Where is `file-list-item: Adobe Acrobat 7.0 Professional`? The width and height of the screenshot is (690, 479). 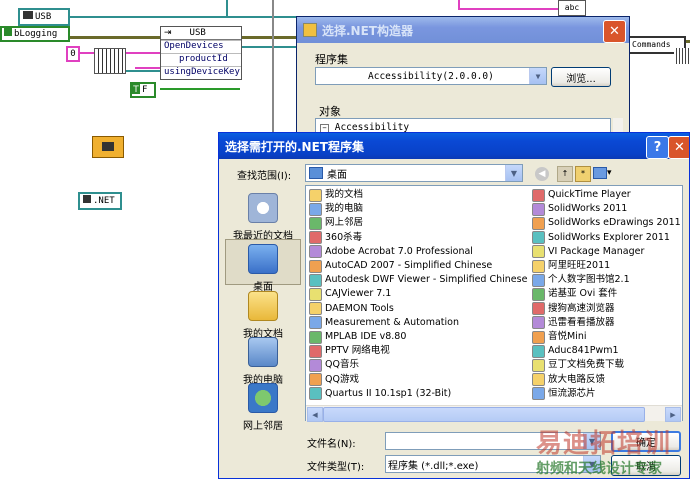
file-list-item: Adobe Acrobat 7.0 Professional is located at coordinates (419, 252).